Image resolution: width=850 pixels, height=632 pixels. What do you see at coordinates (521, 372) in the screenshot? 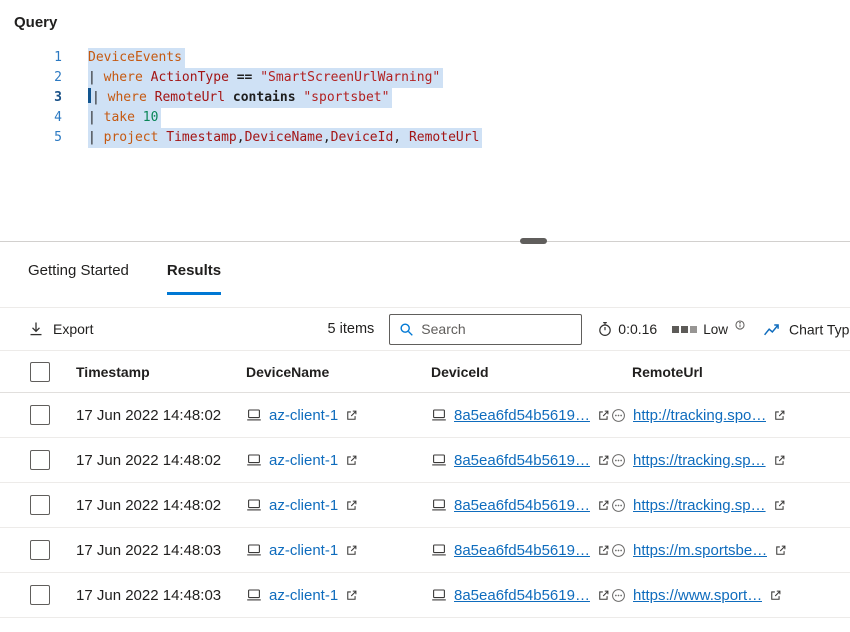
I see `column-header-deviceid: DeviceId` at bounding box center [521, 372].